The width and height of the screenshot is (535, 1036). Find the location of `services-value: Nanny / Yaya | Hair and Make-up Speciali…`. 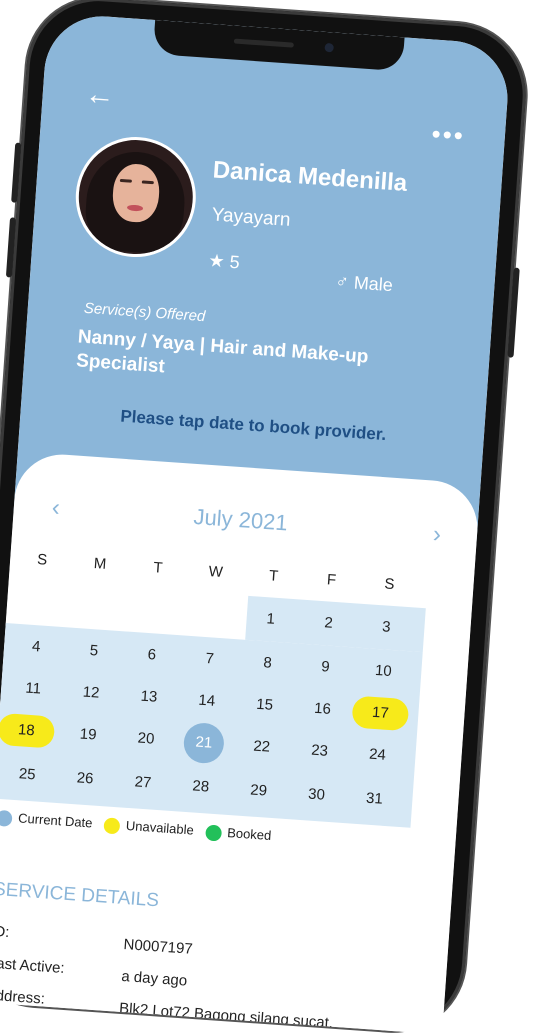

services-value: Nanny / Yaya | Hair and Make-up Speciali… is located at coordinates (222, 352).